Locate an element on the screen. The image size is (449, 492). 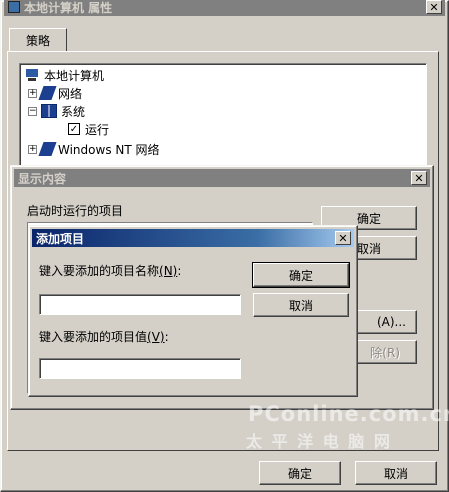
item-name-label: 键入要添加的项目名称(N): is located at coordinates (110, 271).